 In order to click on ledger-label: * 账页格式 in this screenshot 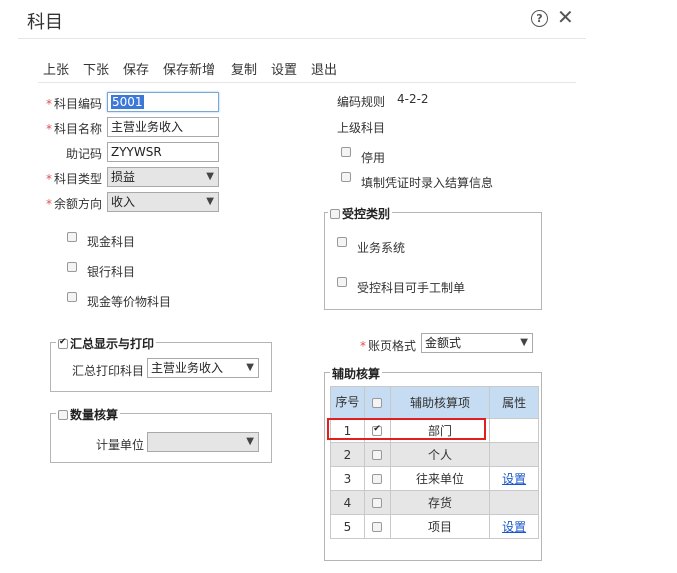, I will do `click(388, 346)`.